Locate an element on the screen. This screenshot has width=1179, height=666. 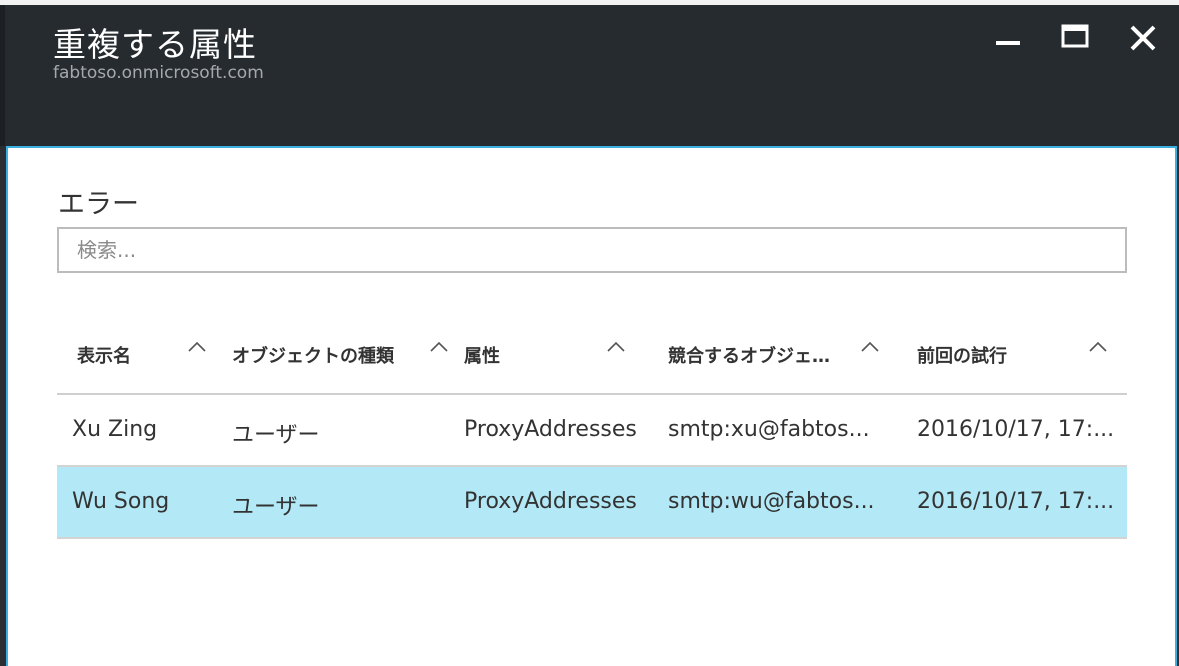
cell-display-name: Xu Zing is located at coordinates (115, 429).